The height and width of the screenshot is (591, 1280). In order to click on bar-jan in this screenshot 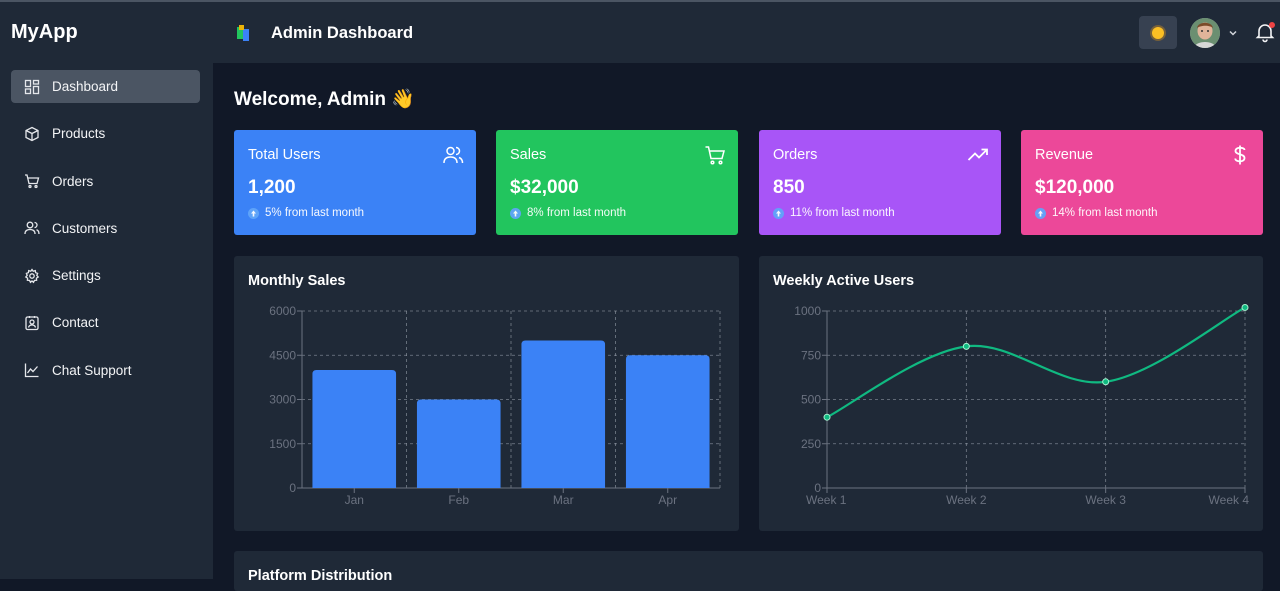, I will do `click(354, 429)`.